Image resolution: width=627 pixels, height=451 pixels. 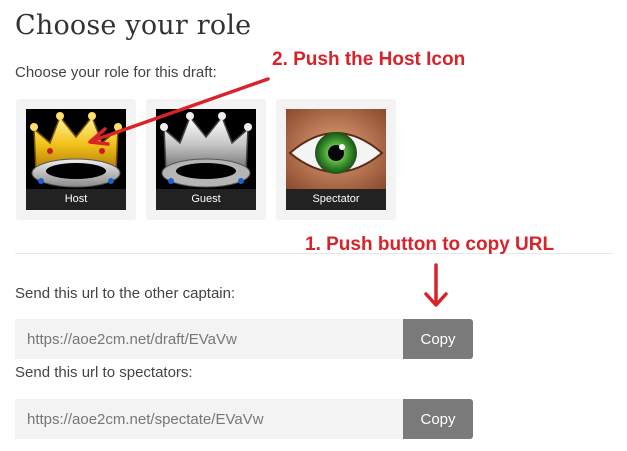 I want to click on captain-url-input, so click(x=209, y=339).